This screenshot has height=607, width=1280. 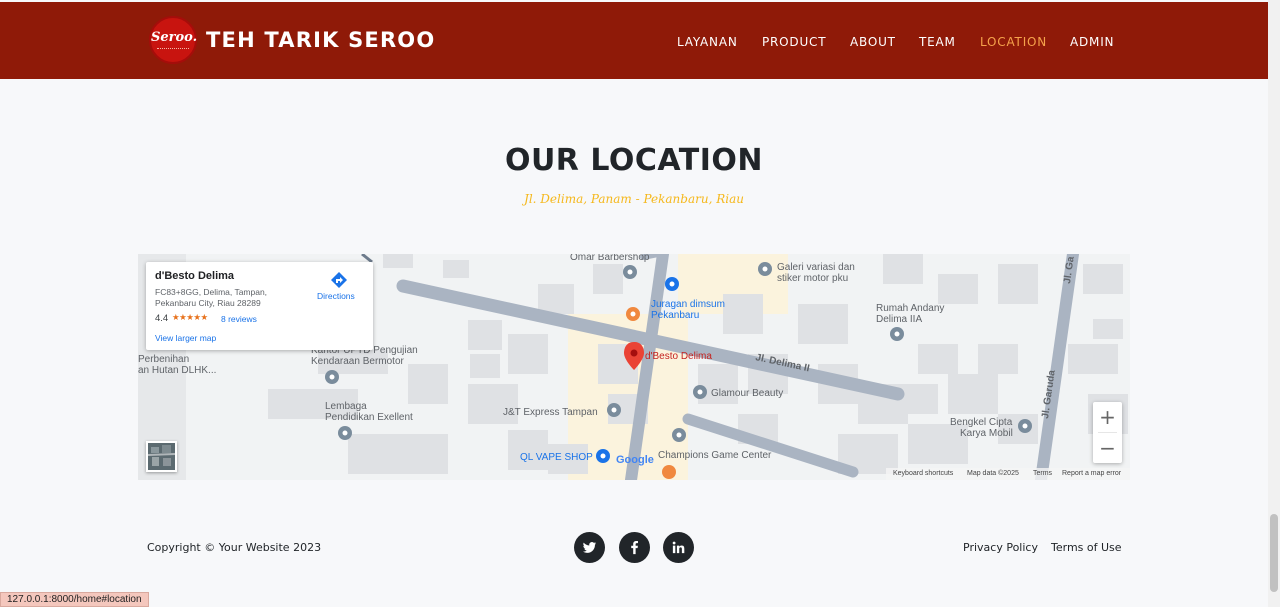 I want to click on linkedin-icon, so click(x=678, y=547).